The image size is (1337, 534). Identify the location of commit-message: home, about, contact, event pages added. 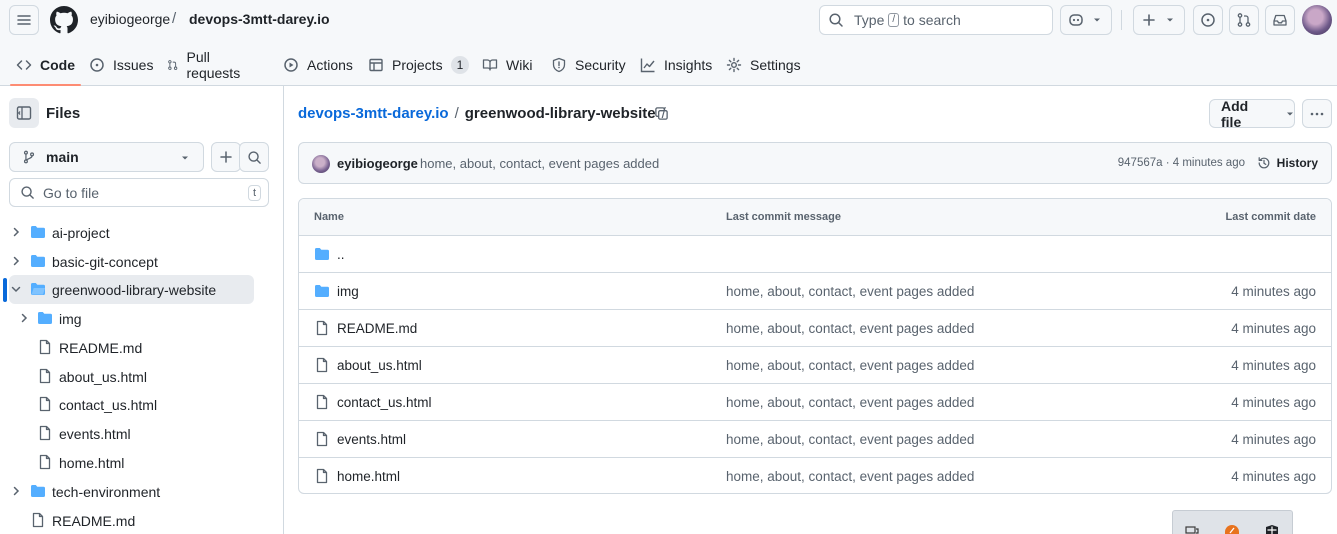
(539, 163).